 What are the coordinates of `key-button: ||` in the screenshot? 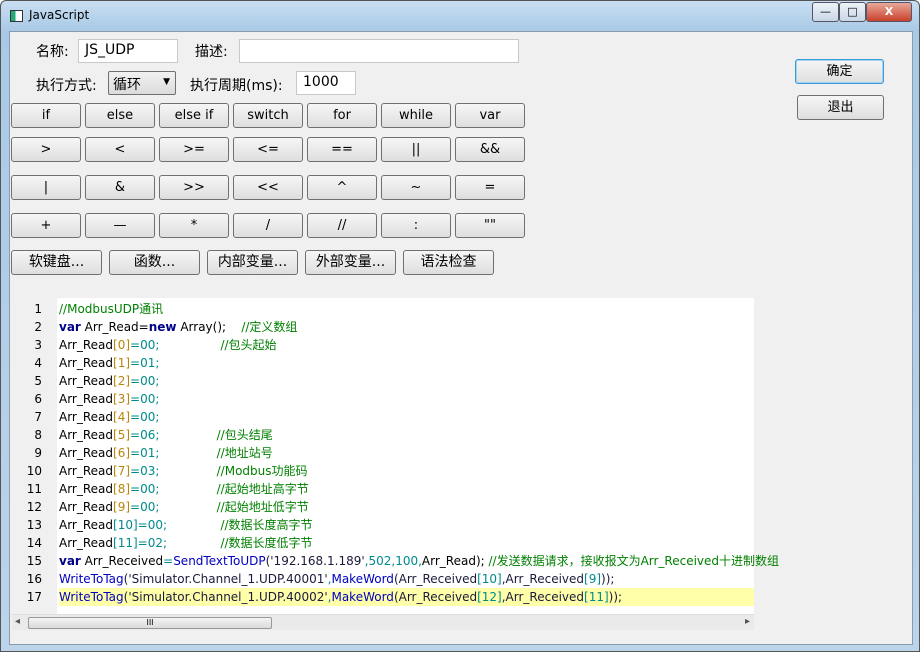 It's located at (416, 149).